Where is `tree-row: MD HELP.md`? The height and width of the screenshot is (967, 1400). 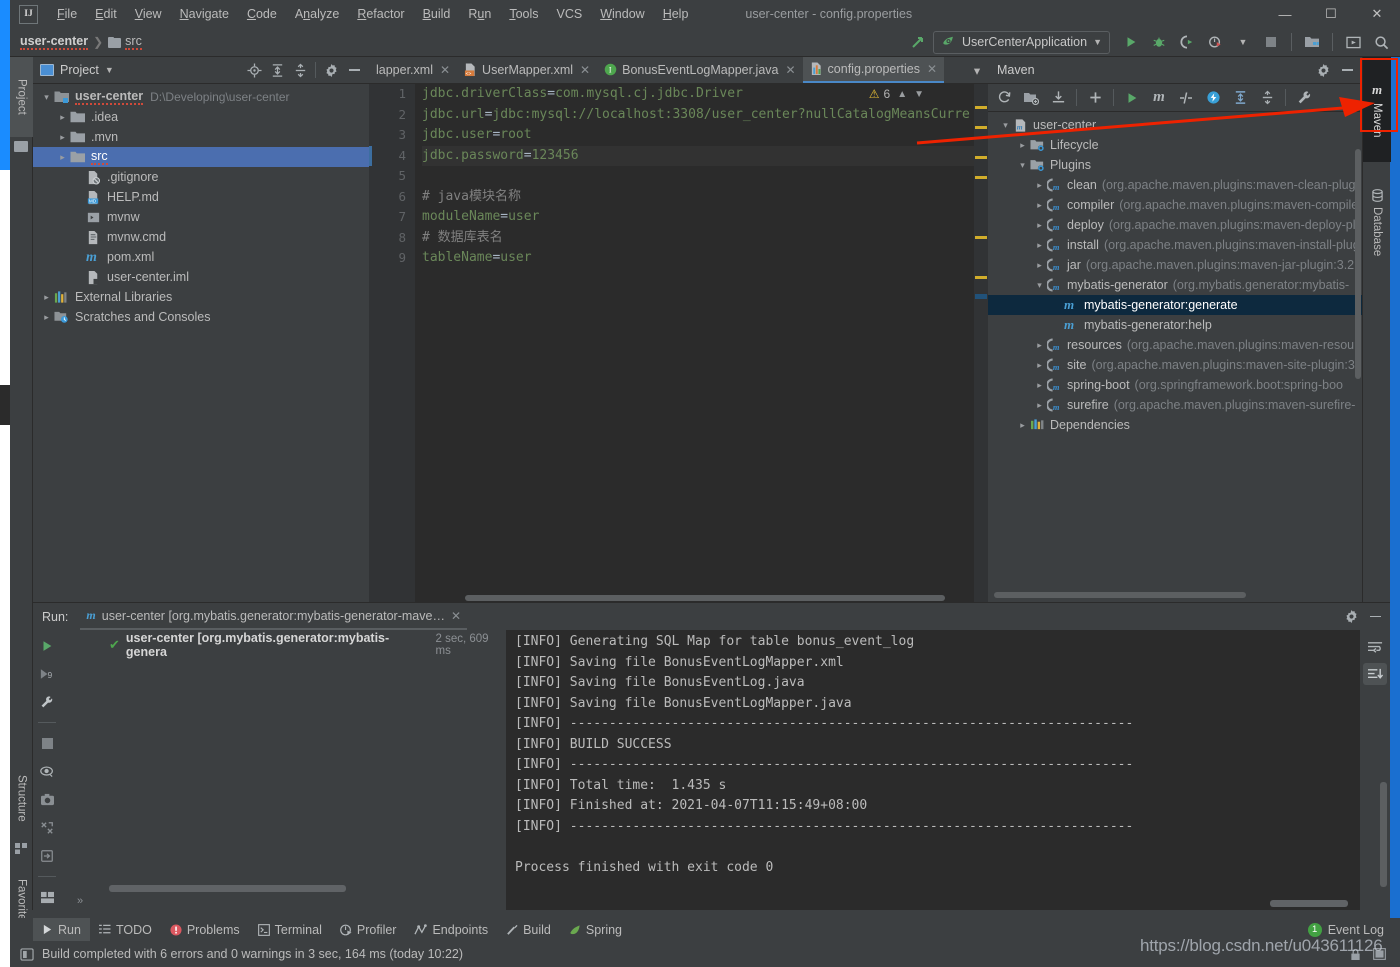
tree-row: MD HELP.md is located at coordinates (201, 197).